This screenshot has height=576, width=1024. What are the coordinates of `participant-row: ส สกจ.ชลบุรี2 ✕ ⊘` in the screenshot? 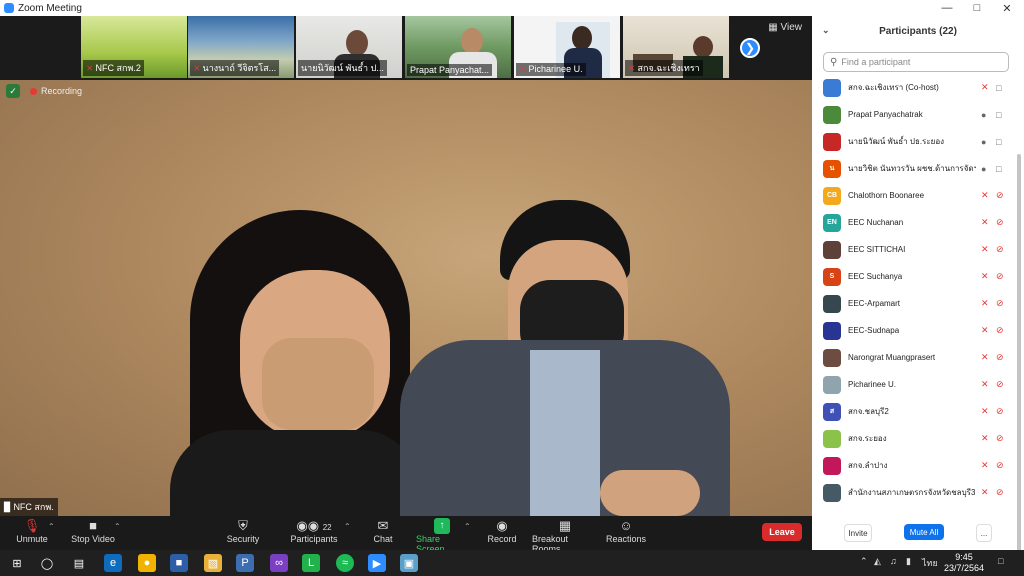 It's located at (914, 411).